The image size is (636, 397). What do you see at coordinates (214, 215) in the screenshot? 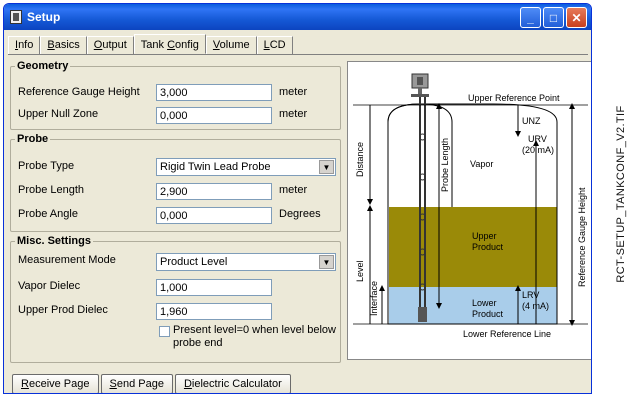
I see `probe-angle-input: 0,000` at bounding box center [214, 215].